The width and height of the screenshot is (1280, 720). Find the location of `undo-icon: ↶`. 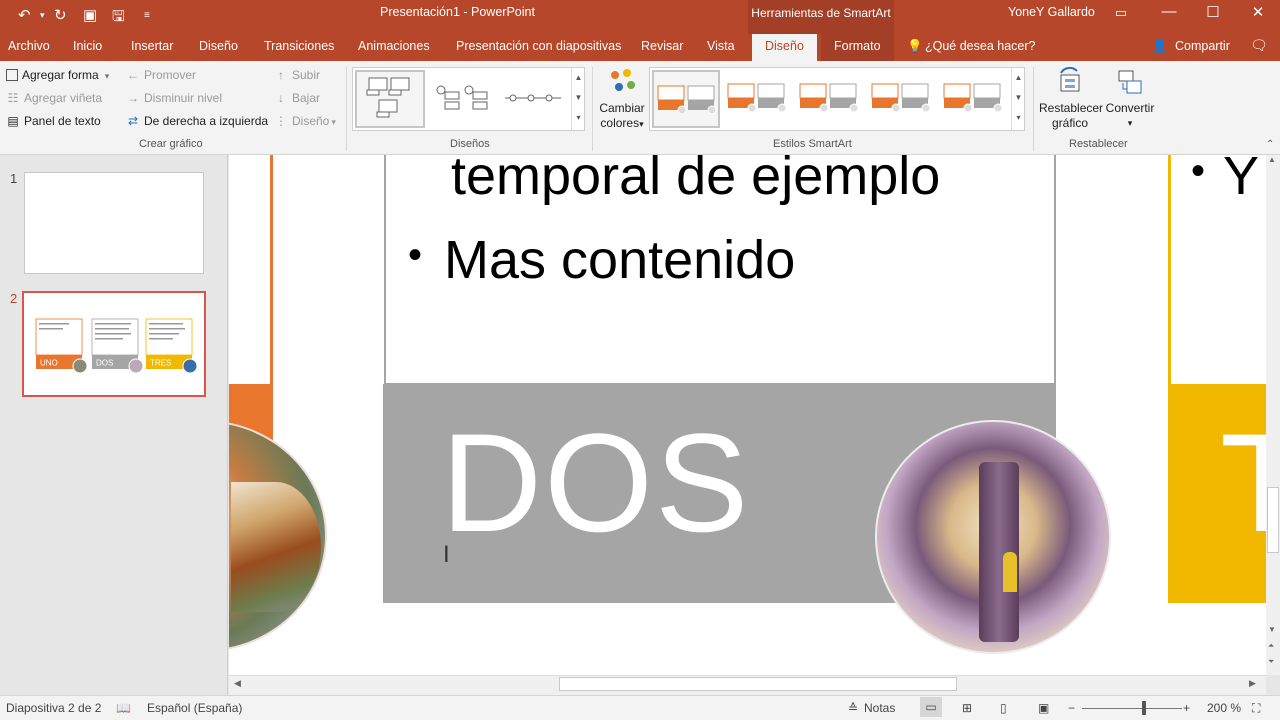

undo-icon: ↶ is located at coordinates (24, 15).